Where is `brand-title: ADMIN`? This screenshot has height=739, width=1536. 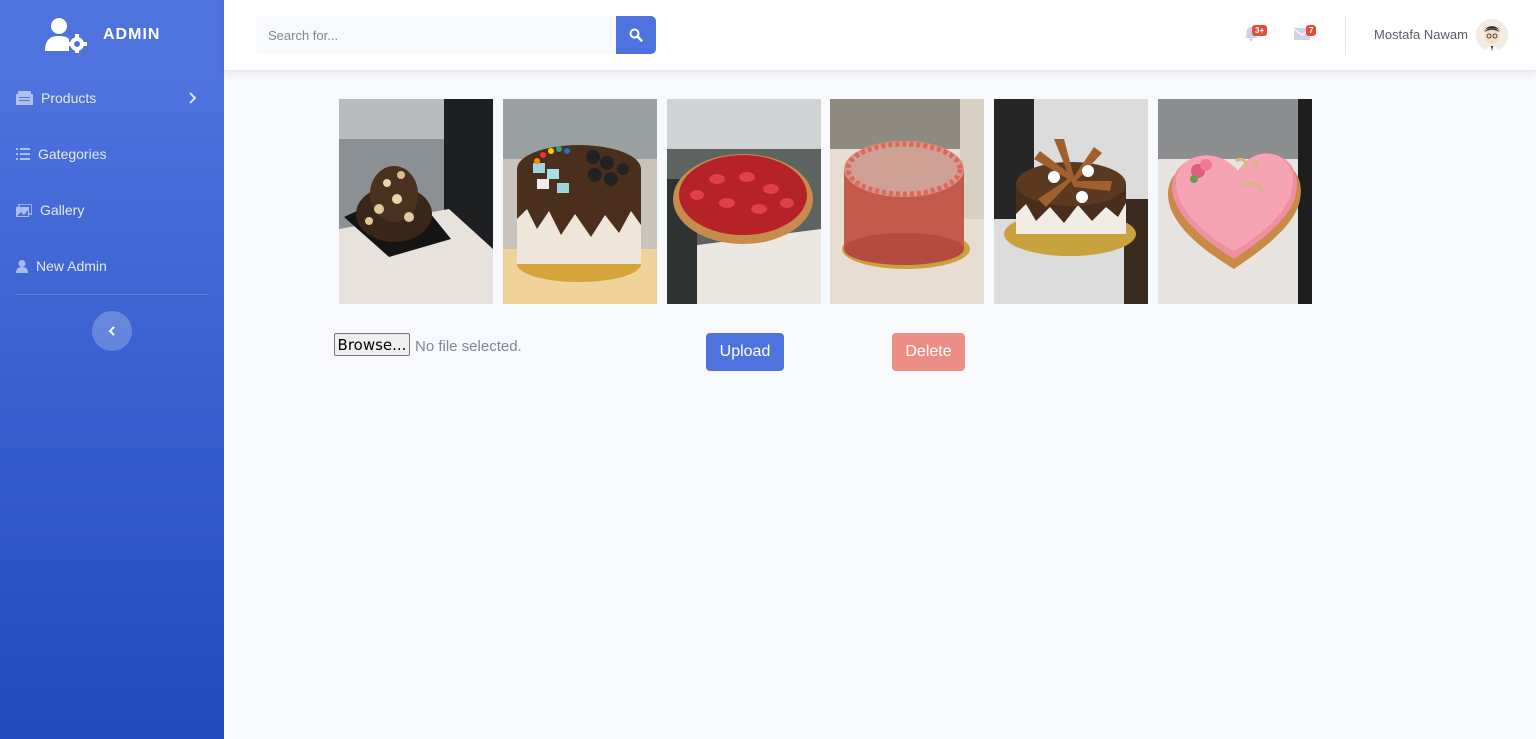
brand-title: ADMIN is located at coordinates (132, 34).